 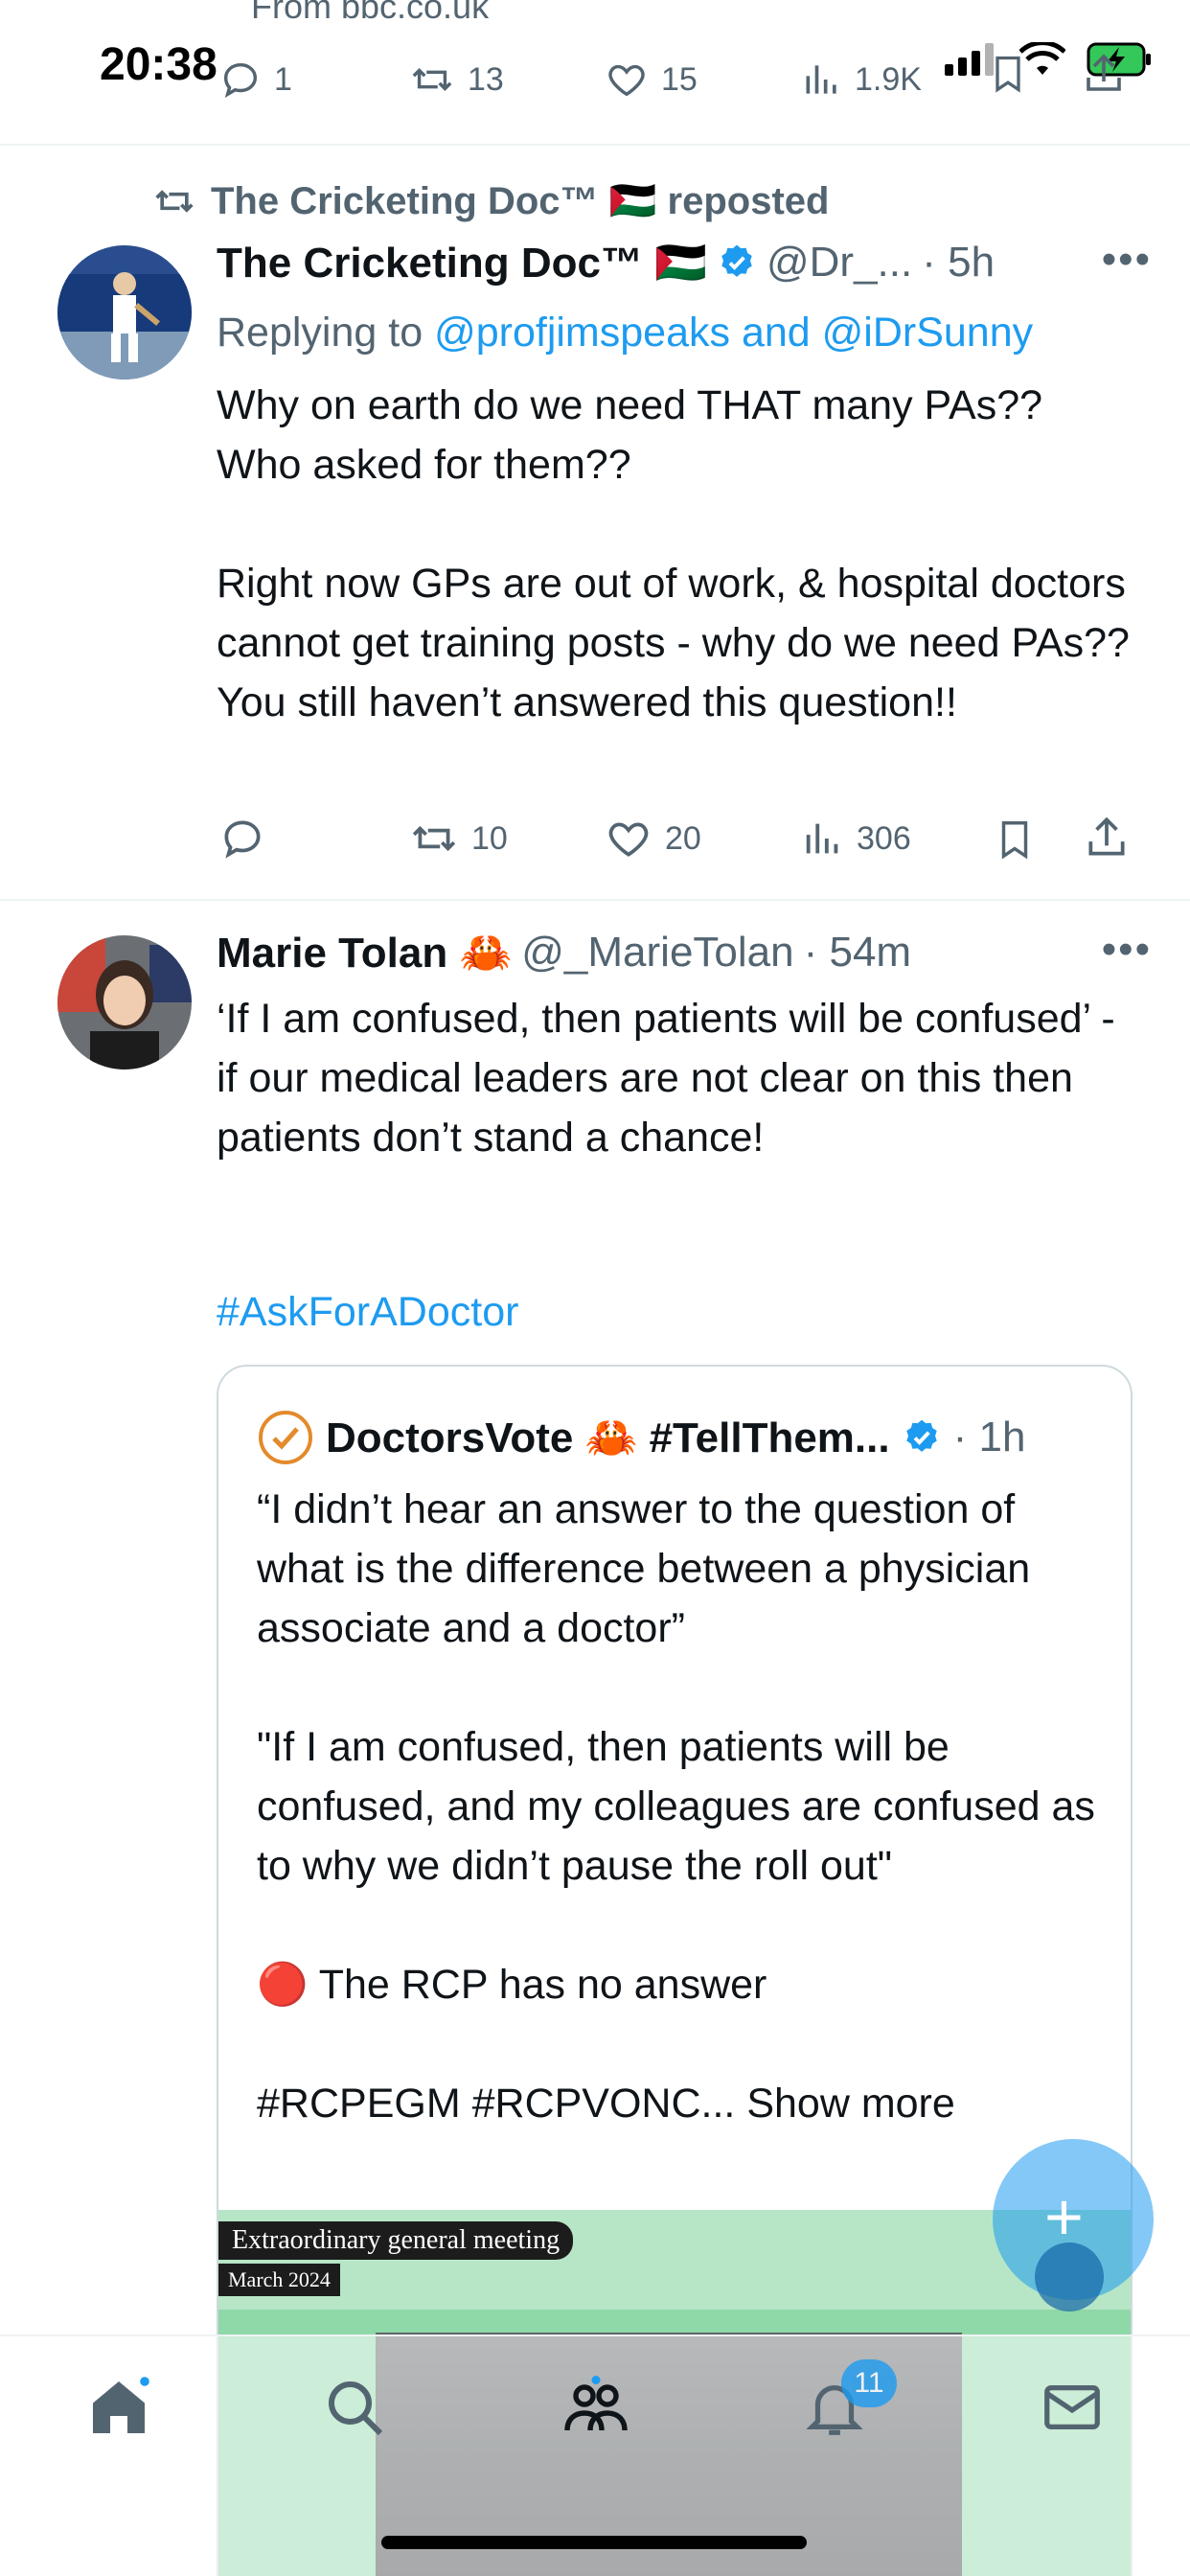 I want to click on reply-count: 1, so click(x=283, y=79).